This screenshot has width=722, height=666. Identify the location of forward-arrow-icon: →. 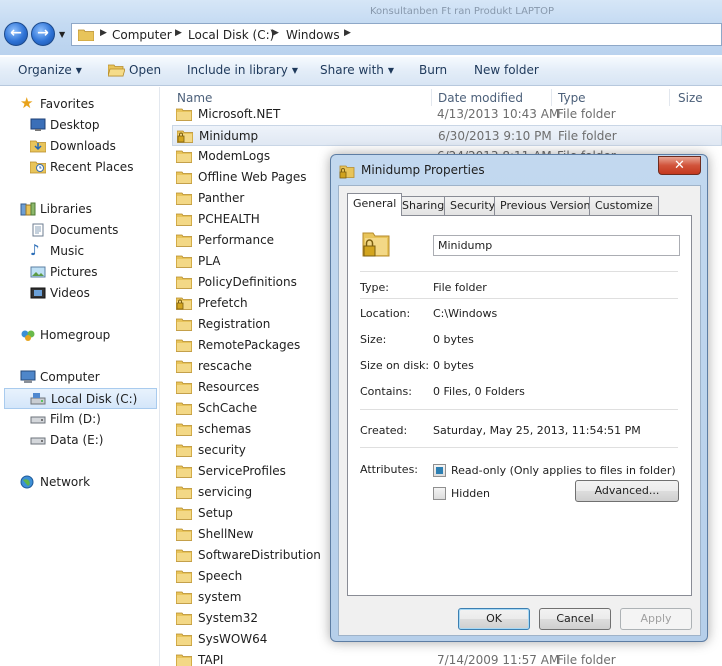
(43, 33).